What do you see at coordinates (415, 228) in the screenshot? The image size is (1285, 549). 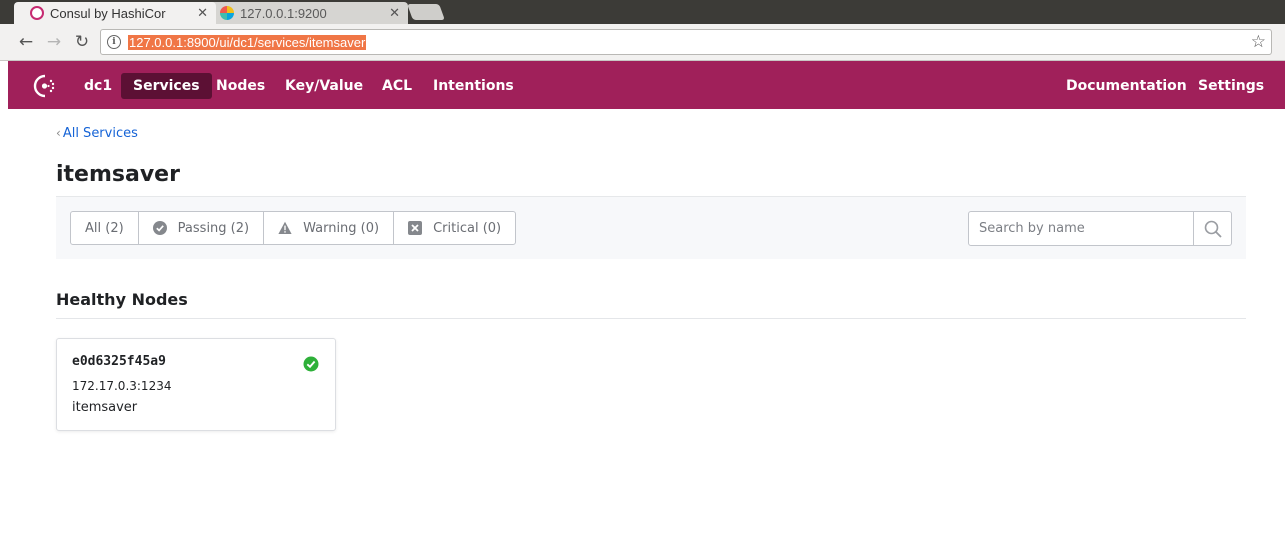 I see `critical-x-icon` at bounding box center [415, 228].